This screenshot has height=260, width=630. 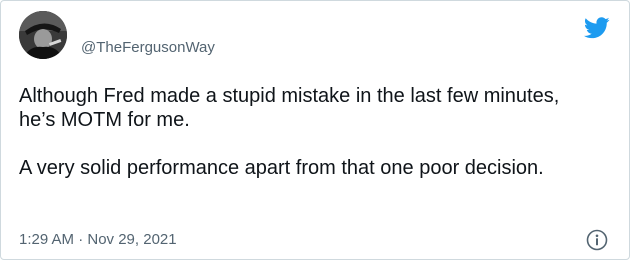 What do you see at coordinates (597, 28) in the screenshot?
I see `twitter-bird-icon` at bounding box center [597, 28].